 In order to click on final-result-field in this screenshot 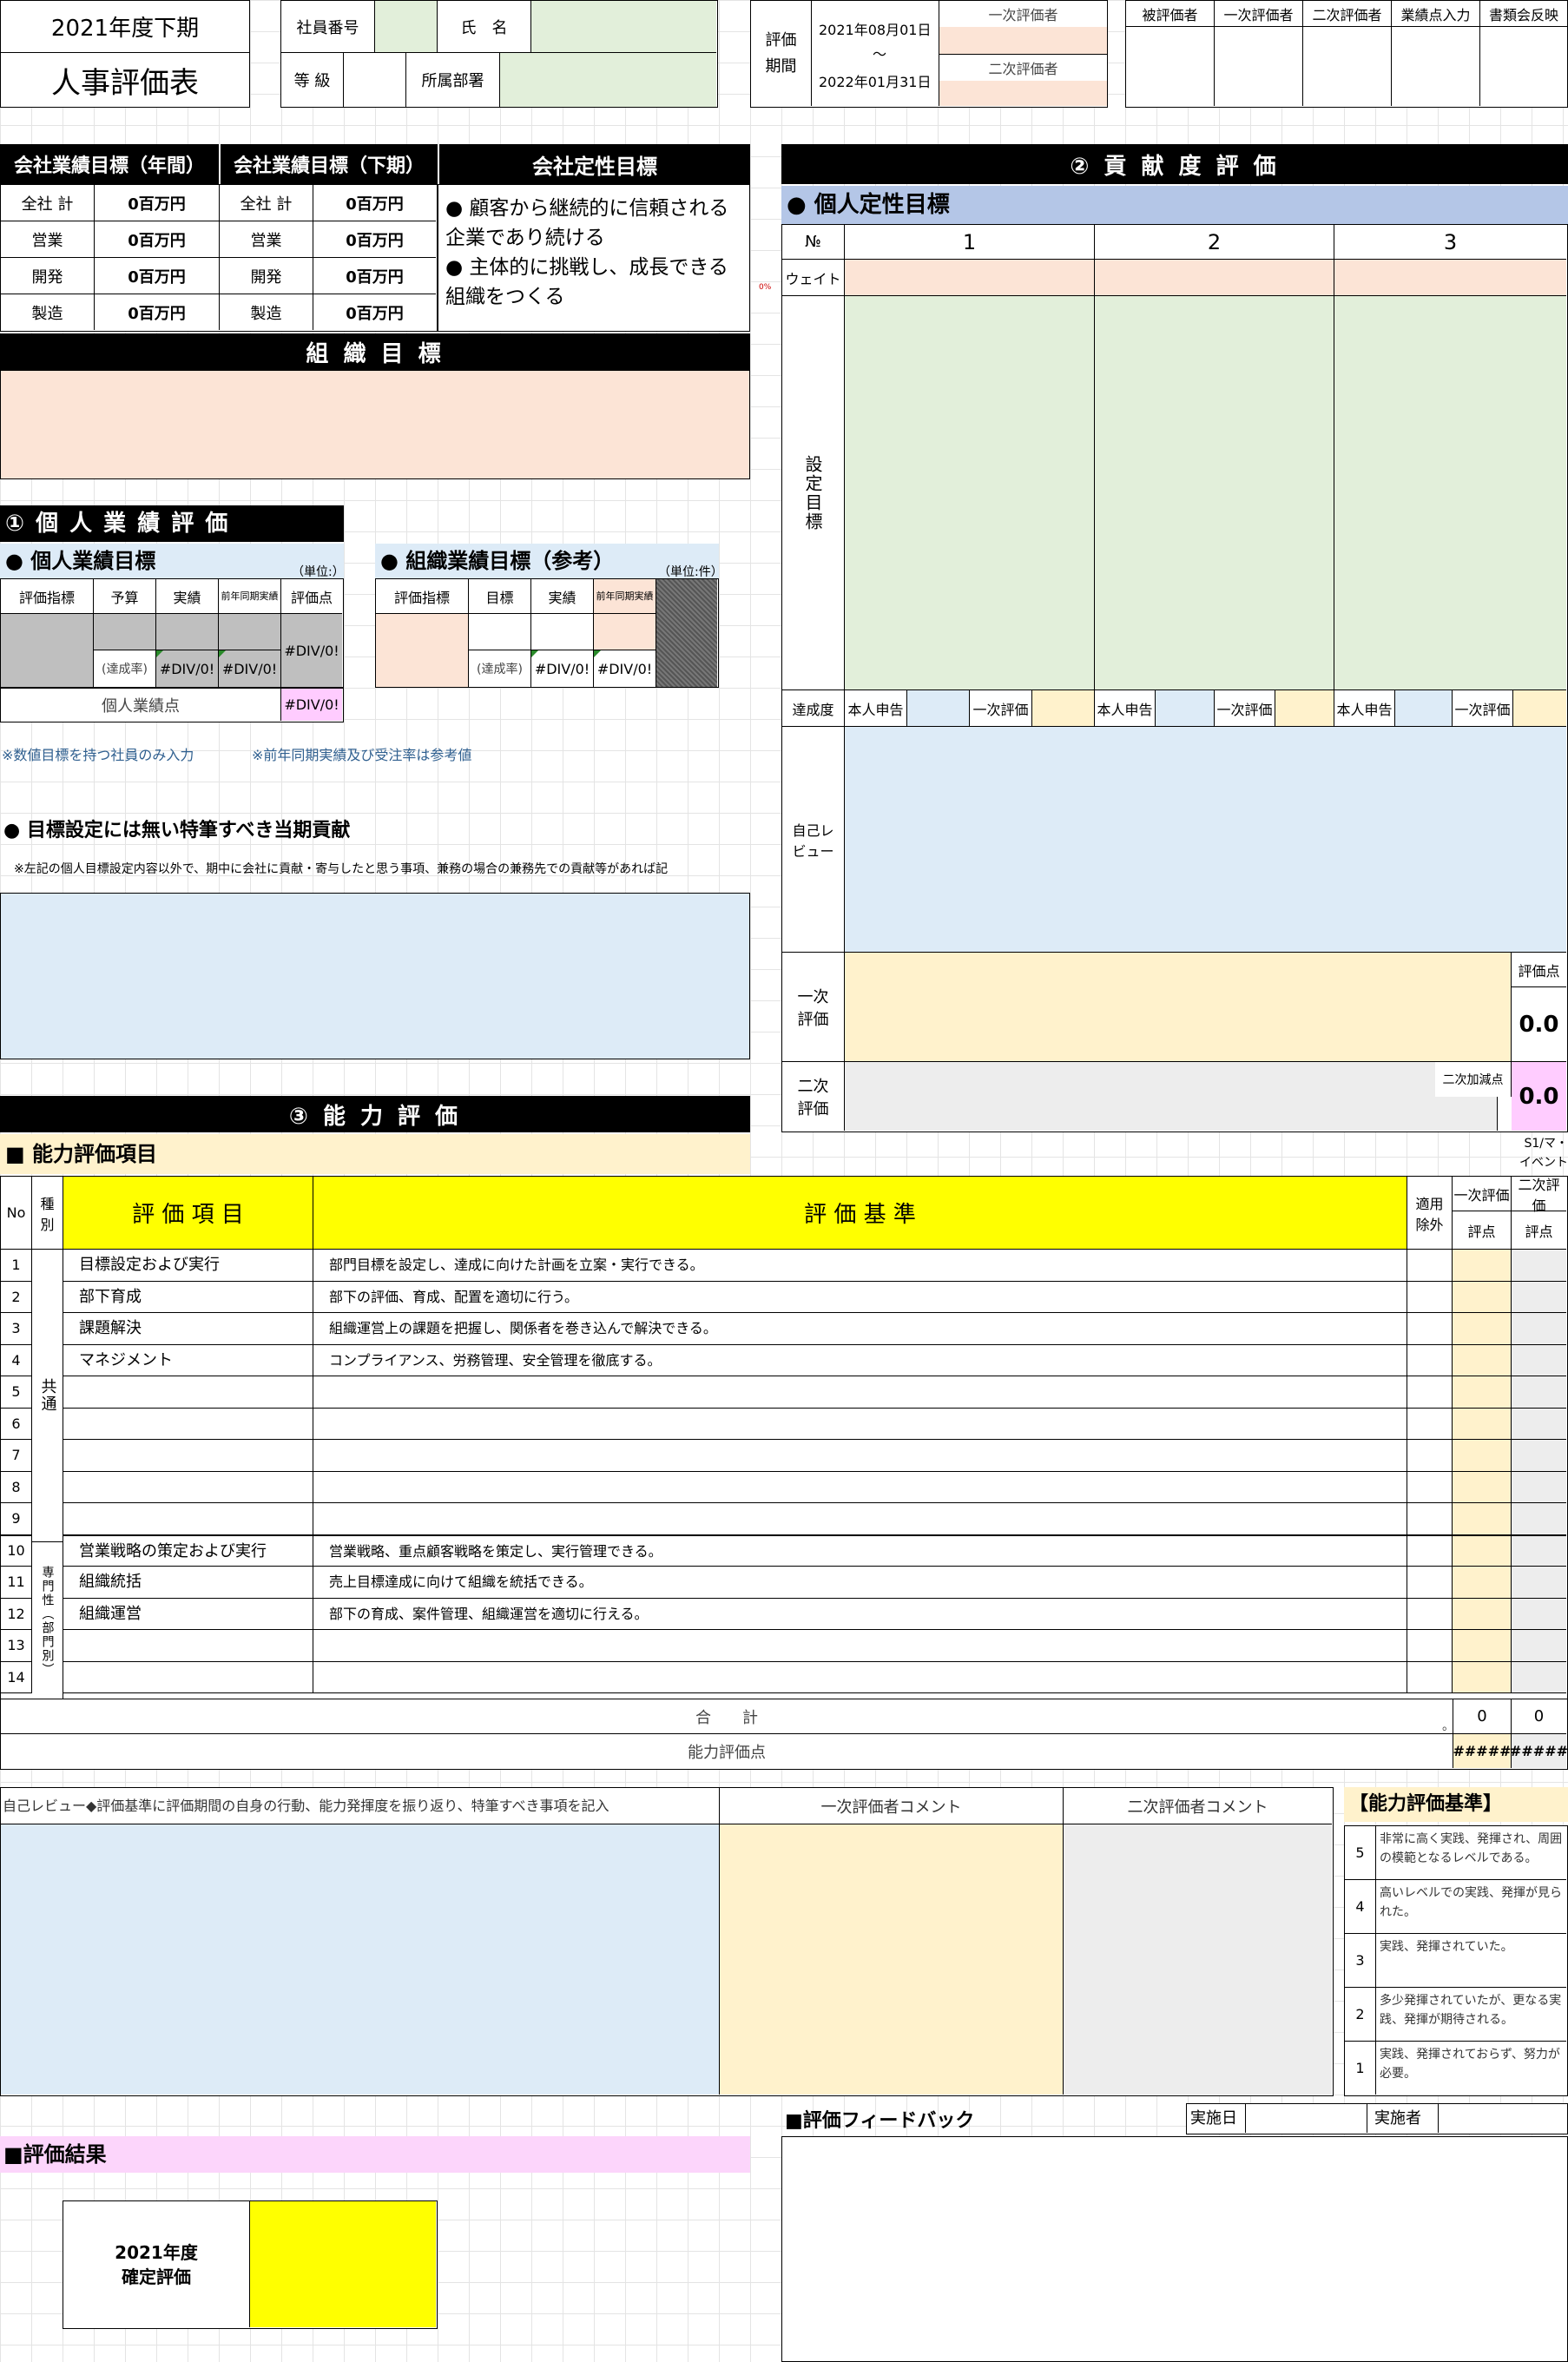, I will do `click(343, 2264)`.